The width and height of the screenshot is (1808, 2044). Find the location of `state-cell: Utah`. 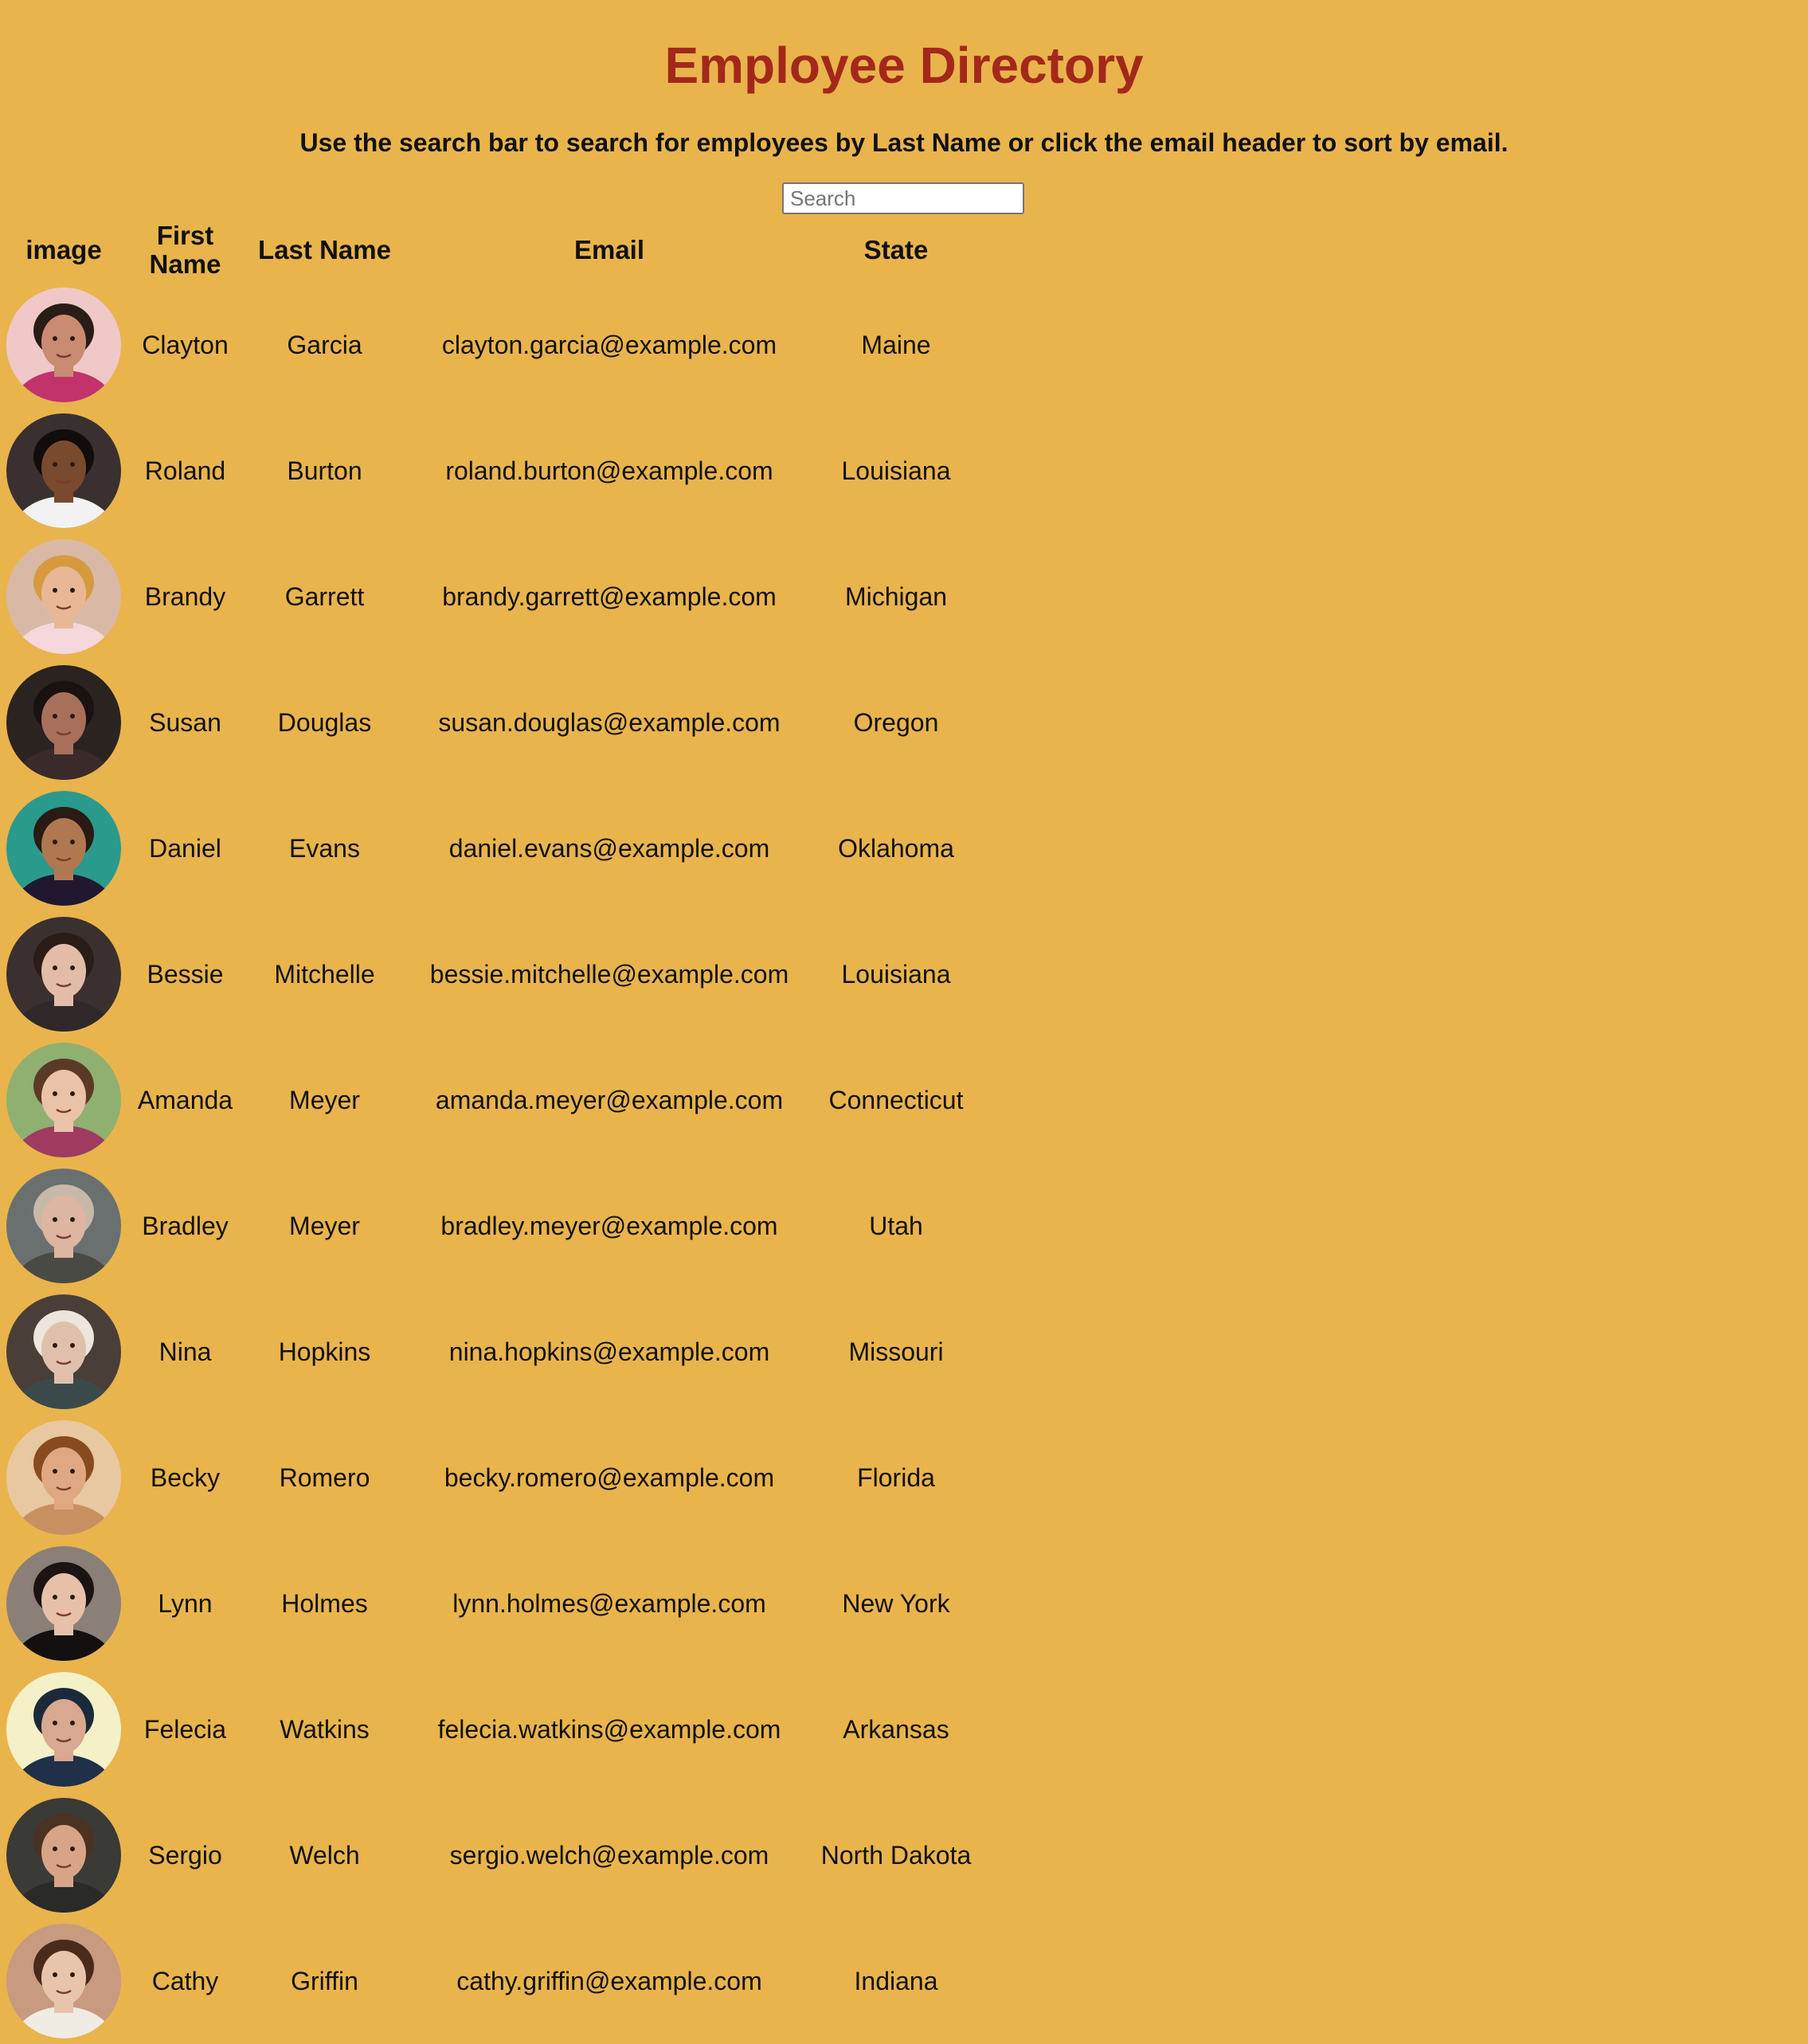

state-cell: Utah is located at coordinates (896, 1225).